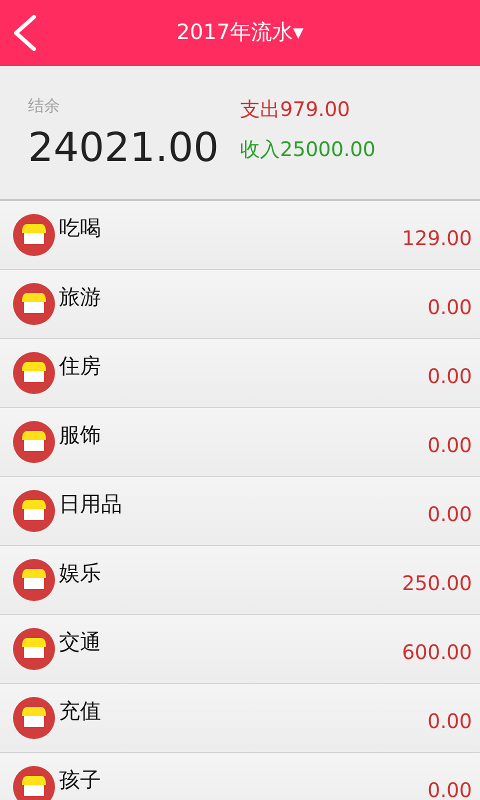 This screenshot has width=480, height=800. Describe the element at coordinates (295, 109) in the screenshot. I see `expense-total: 支出979.00` at that location.